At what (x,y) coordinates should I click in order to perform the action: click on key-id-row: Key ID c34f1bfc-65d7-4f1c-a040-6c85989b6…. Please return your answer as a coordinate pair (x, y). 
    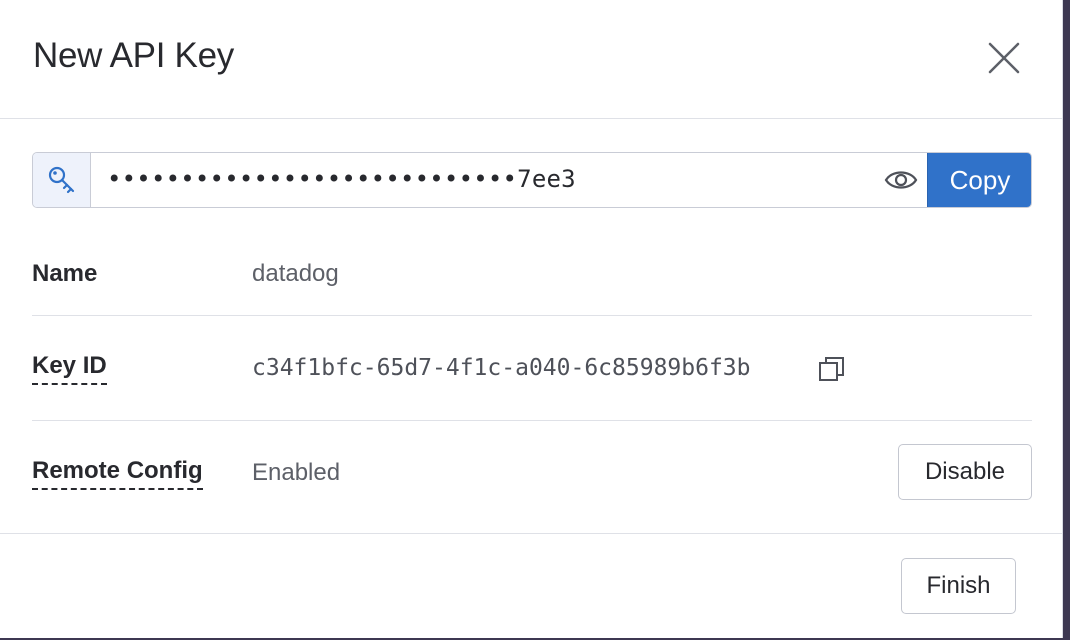
    Looking at the image, I should click on (532, 374).